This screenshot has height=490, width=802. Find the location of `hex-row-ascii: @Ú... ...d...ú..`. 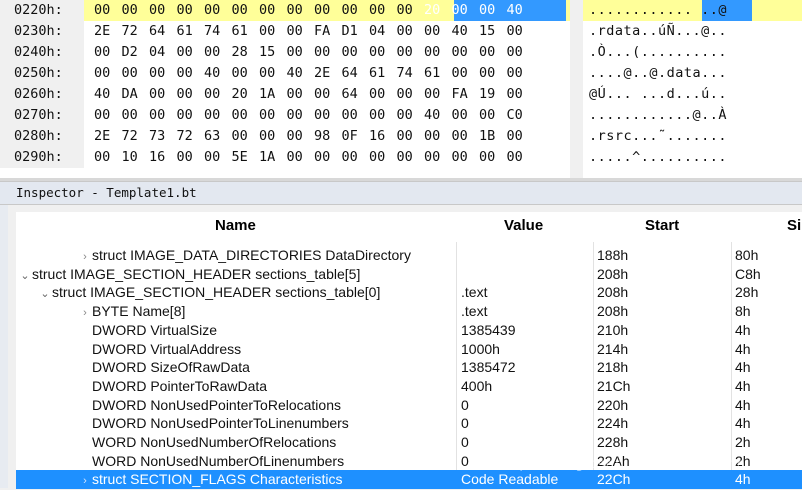

hex-row-ascii: @Ú... ...d...ú.. is located at coordinates (692, 94).